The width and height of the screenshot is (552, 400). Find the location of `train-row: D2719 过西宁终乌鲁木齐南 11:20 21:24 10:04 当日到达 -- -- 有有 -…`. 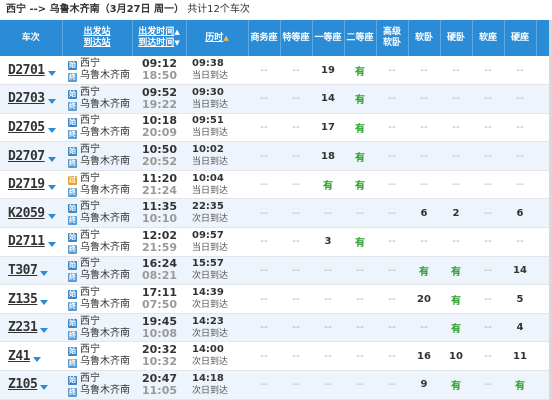

train-row: D2719 过西宁终乌鲁木齐南 11:20 21:24 10:04 当日到达 -- -- 有有 -… is located at coordinates (276, 184).